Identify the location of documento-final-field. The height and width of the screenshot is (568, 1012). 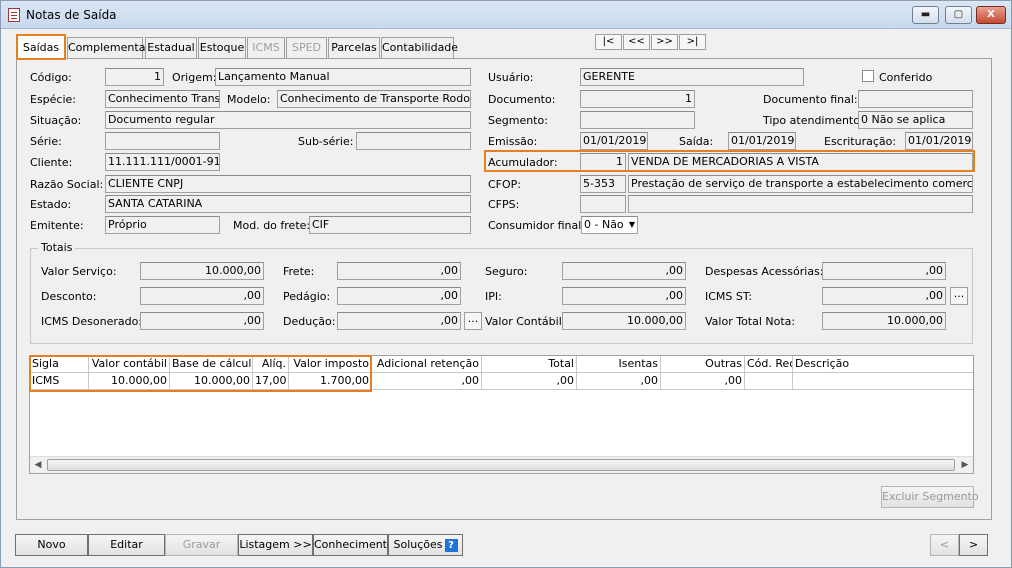
(915, 99).